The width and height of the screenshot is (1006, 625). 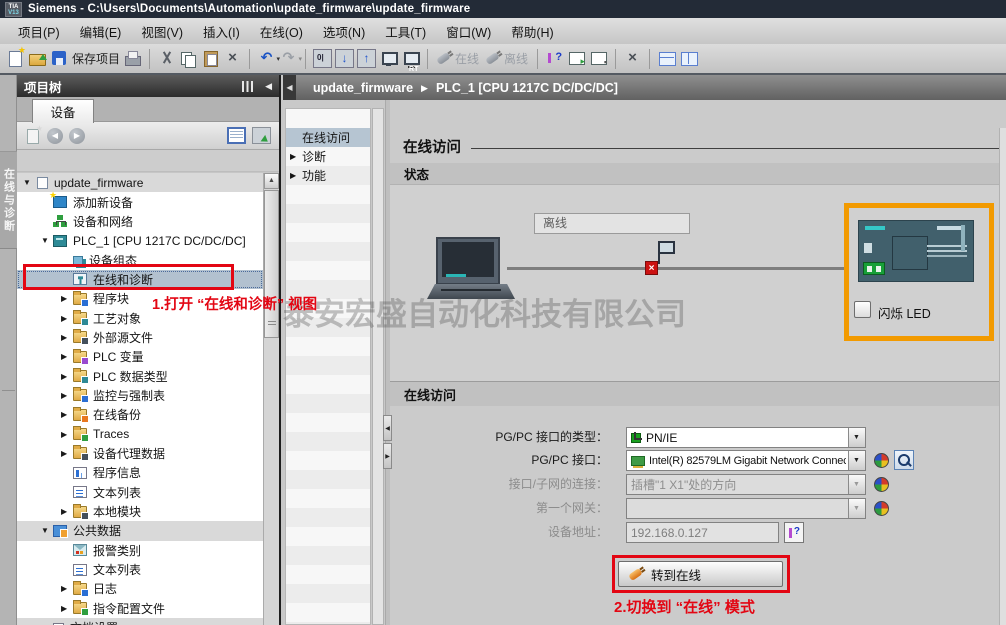 What do you see at coordinates (378, 366) in the screenshot?
I see `nav-scrollbar` at bounding box center [378, 366].